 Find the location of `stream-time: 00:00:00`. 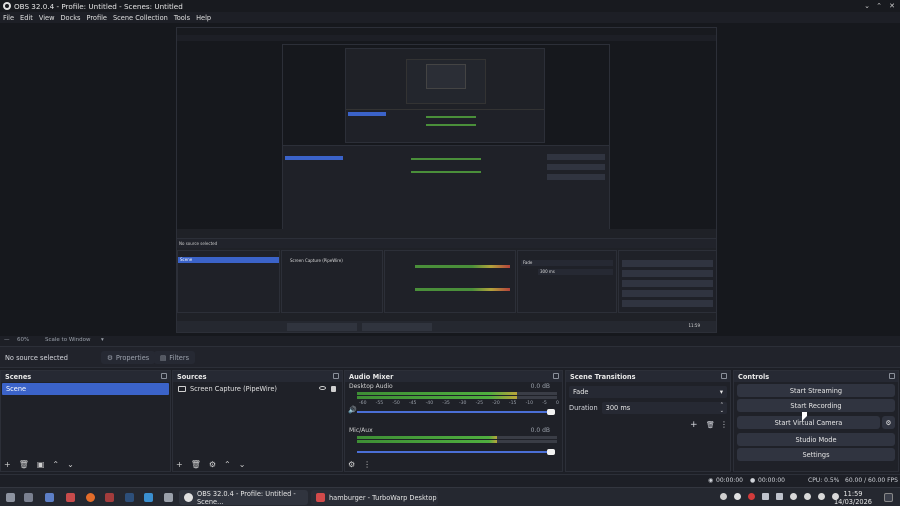

stream-time: 00:00:00 is located at coordinates (729, 480).